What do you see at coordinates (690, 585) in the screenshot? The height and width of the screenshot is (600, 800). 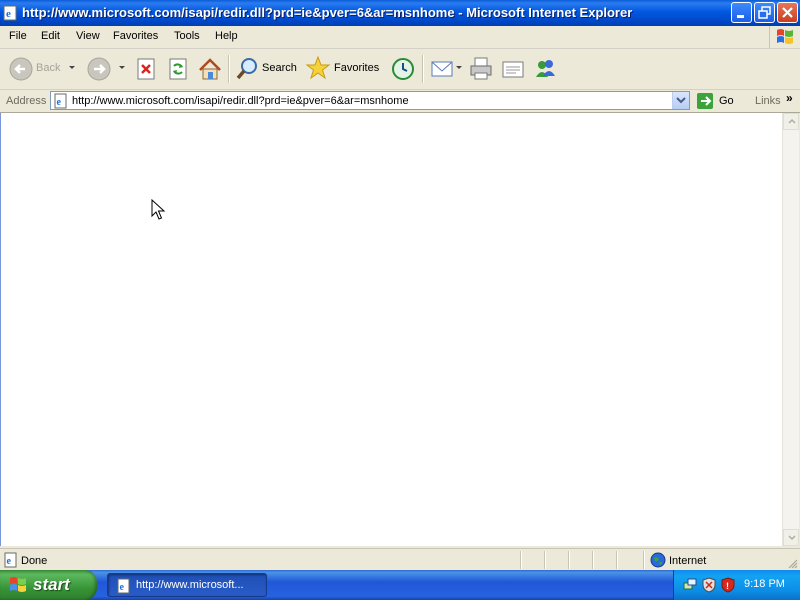 I see `network-icon` at bounding box center [690, 585].